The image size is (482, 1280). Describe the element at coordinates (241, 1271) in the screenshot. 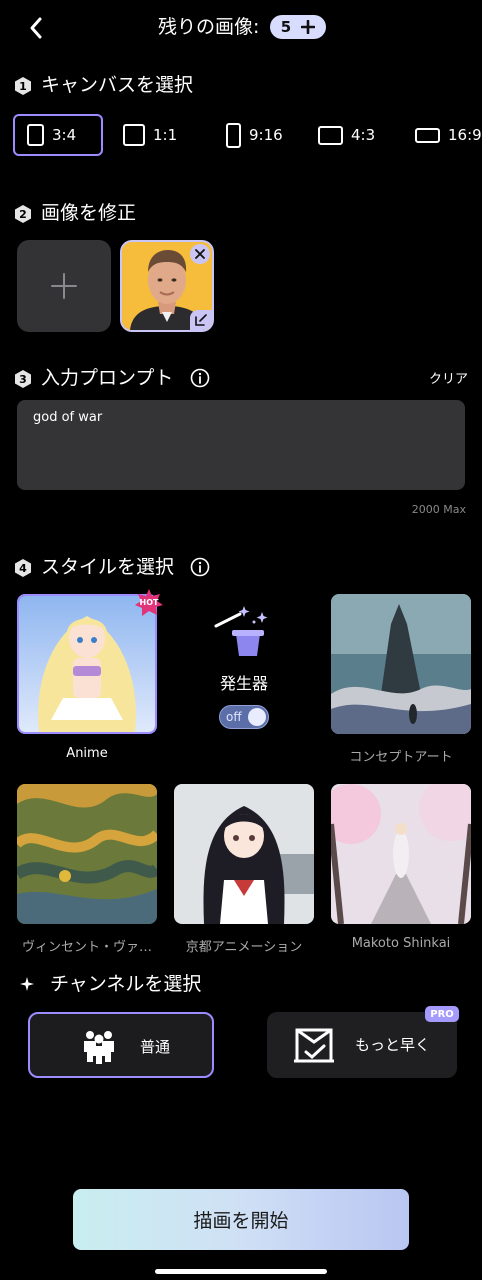

I see `home-indicator` at that location.